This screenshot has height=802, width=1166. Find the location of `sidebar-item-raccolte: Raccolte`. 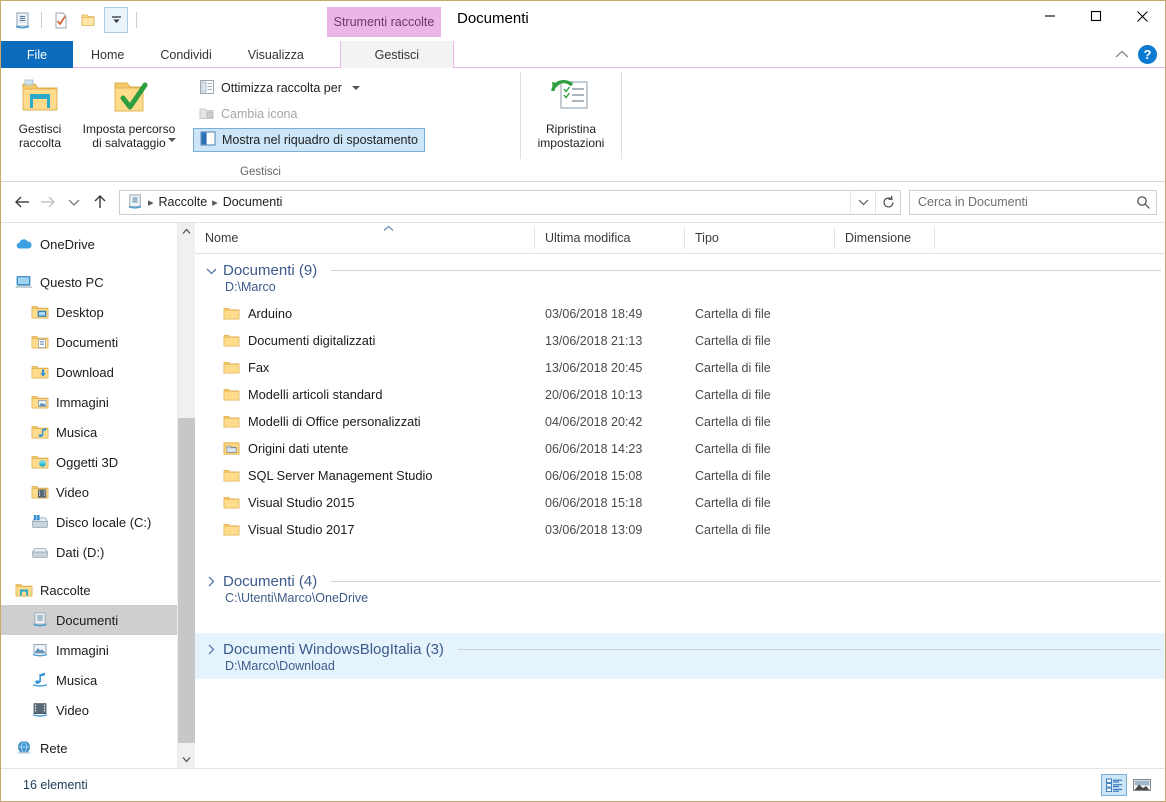

sidebar-item-raccolte: Raccolte is located at coordinates (89, 590).